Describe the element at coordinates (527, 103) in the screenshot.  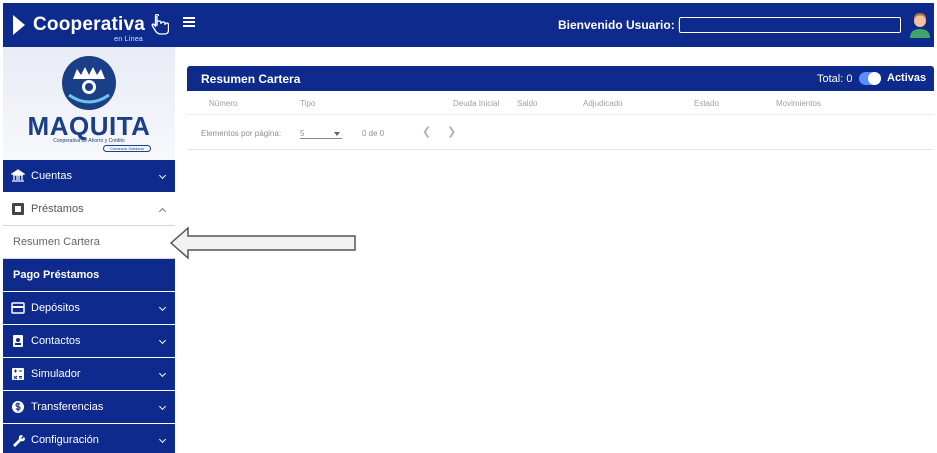
I see `column-header: Saldo` at that location.